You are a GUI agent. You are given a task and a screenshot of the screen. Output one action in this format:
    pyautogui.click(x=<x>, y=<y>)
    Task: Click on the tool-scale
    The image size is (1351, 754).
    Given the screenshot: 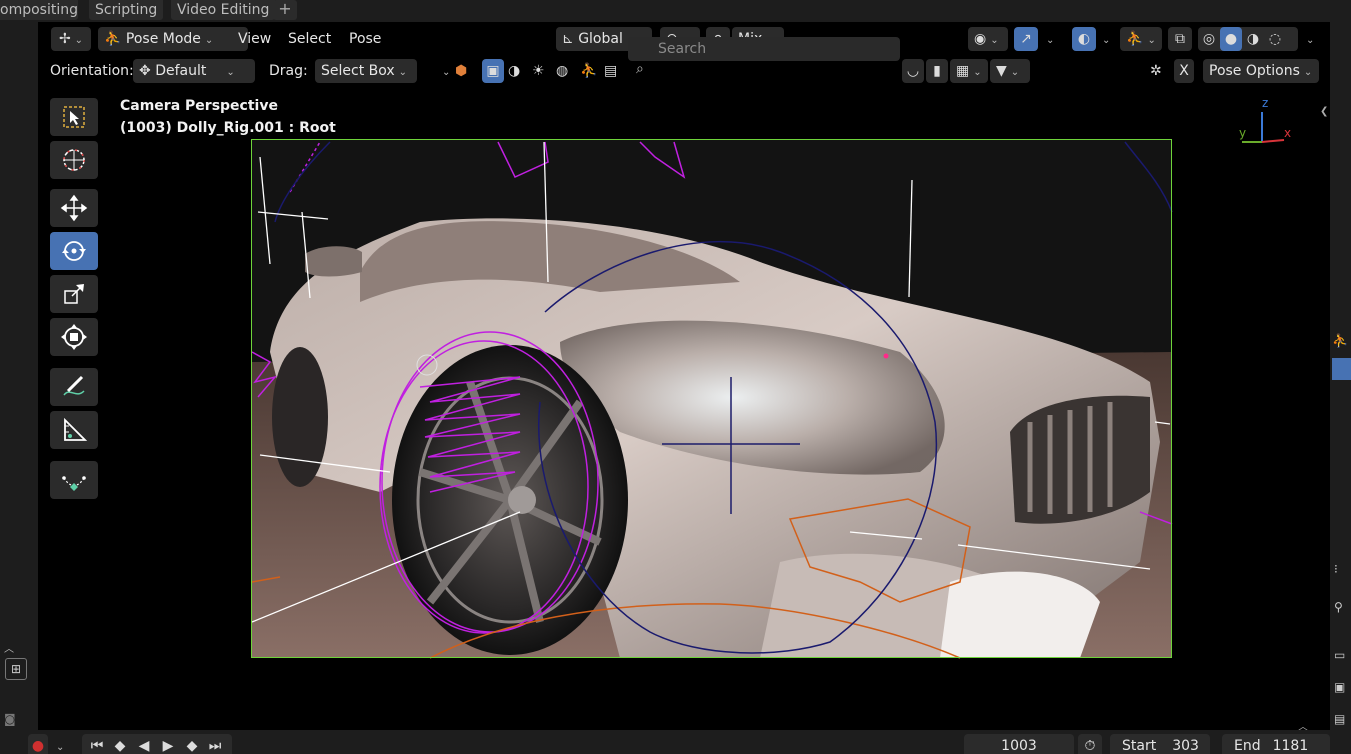 What is the action you would take?
    pyautogui.click(x=74, y=294)
    